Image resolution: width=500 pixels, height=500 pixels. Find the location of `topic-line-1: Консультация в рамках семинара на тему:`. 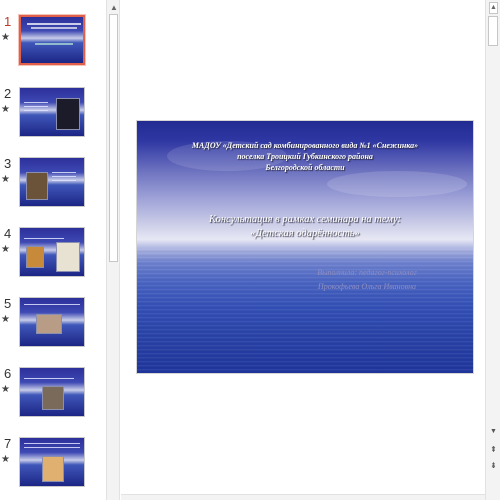

topic-line-1: Консультация в рамках семинара на тему: is located at coordinates (305, 219).